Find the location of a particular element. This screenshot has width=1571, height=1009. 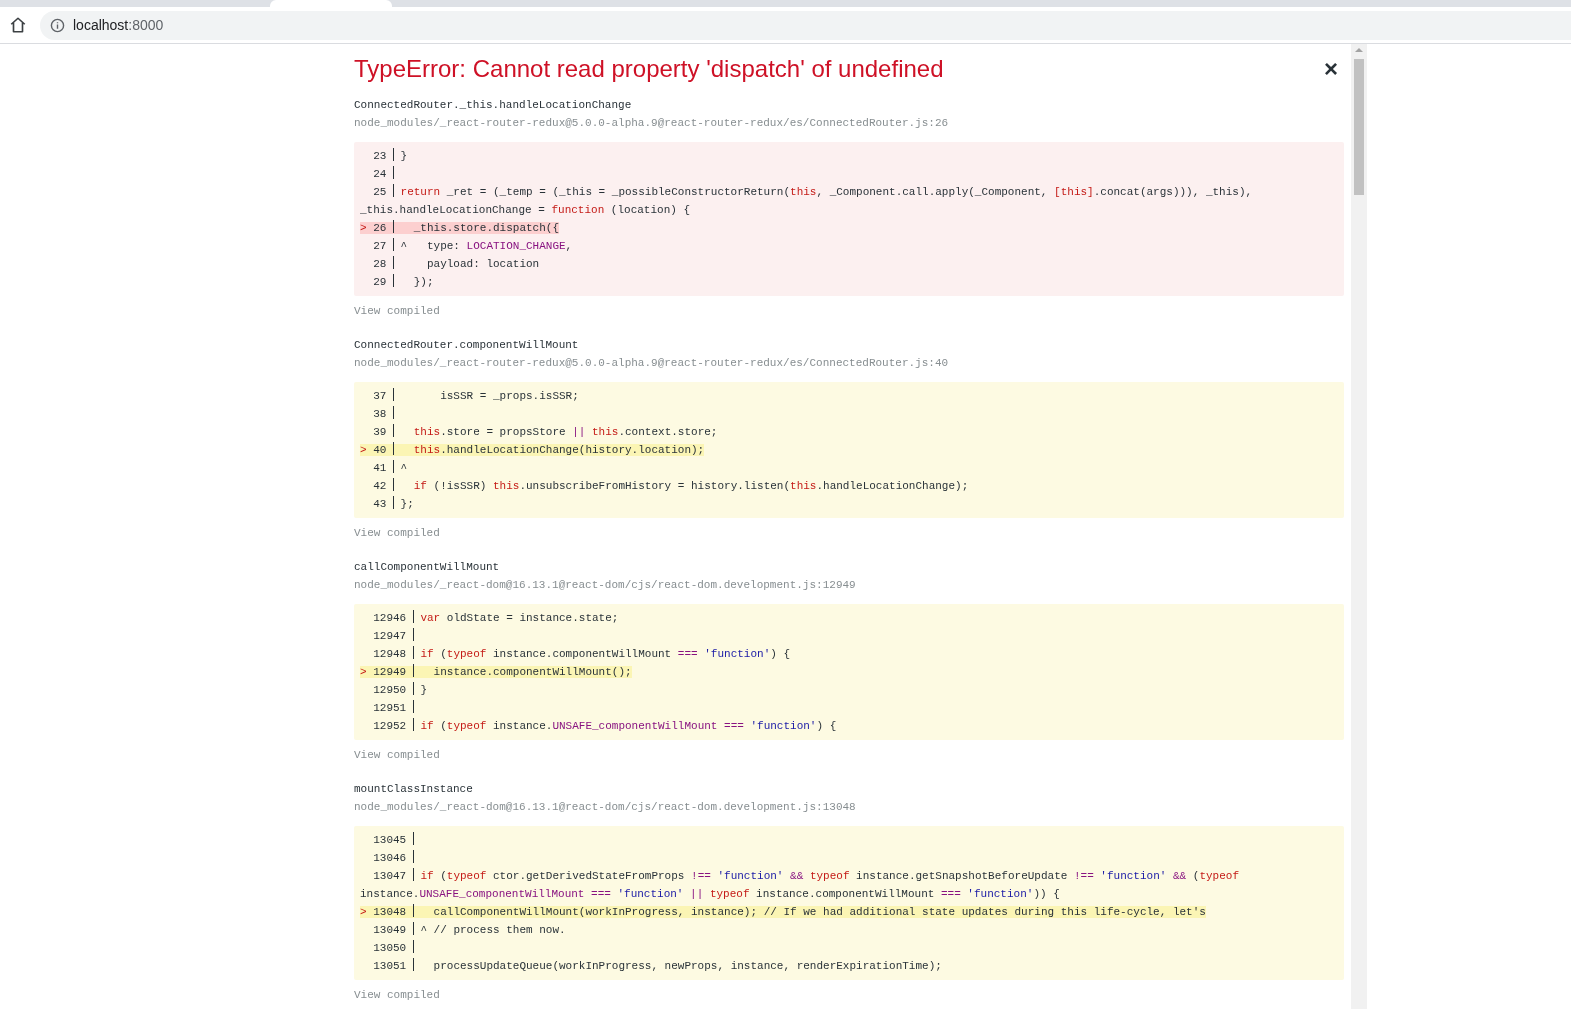

home-icon is located at coordinates (18, 25).